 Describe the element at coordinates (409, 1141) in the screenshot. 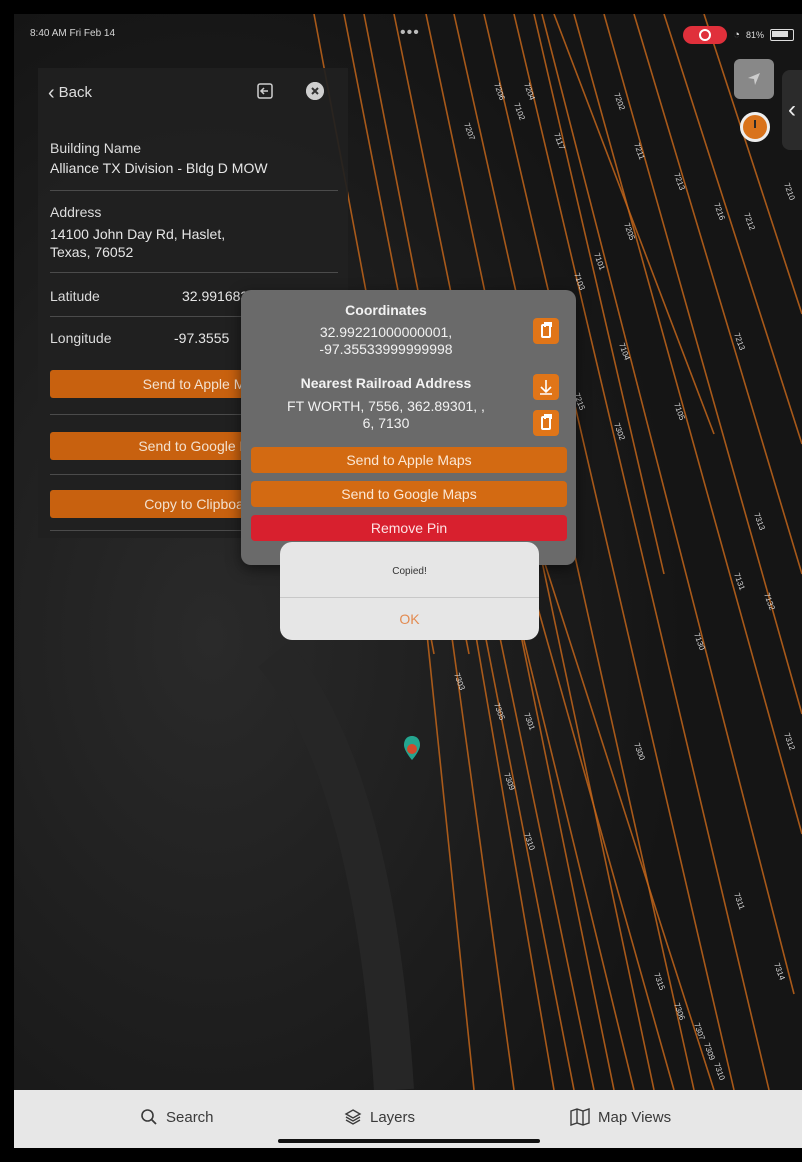

I see `home-indicator` at that location.